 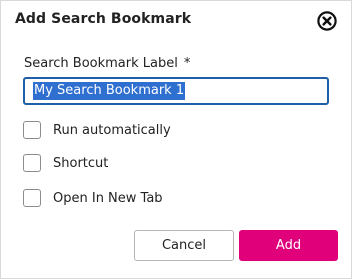 I want to click on shortcut-option: Shortcut, so click(x=65, y=163).